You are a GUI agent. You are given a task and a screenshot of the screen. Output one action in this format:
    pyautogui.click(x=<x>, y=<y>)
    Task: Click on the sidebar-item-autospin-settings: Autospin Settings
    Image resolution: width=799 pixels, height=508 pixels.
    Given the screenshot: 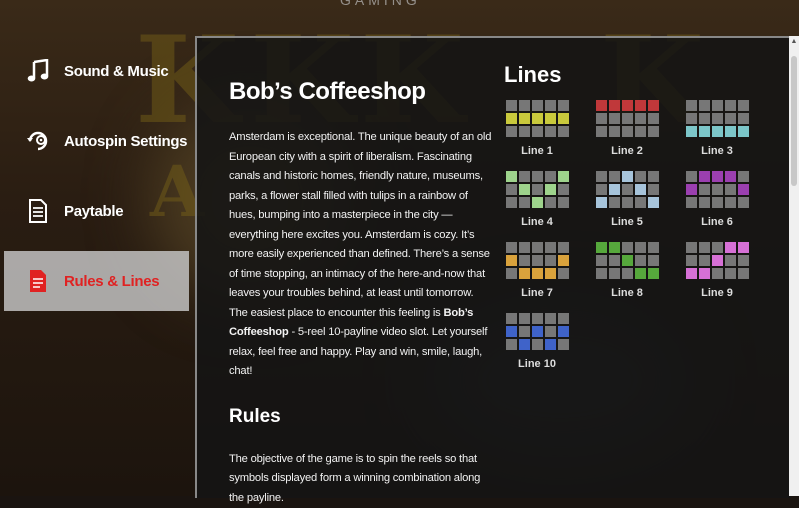 What is the action you would take?
    pyautogui.click(x=97, y=141)
    